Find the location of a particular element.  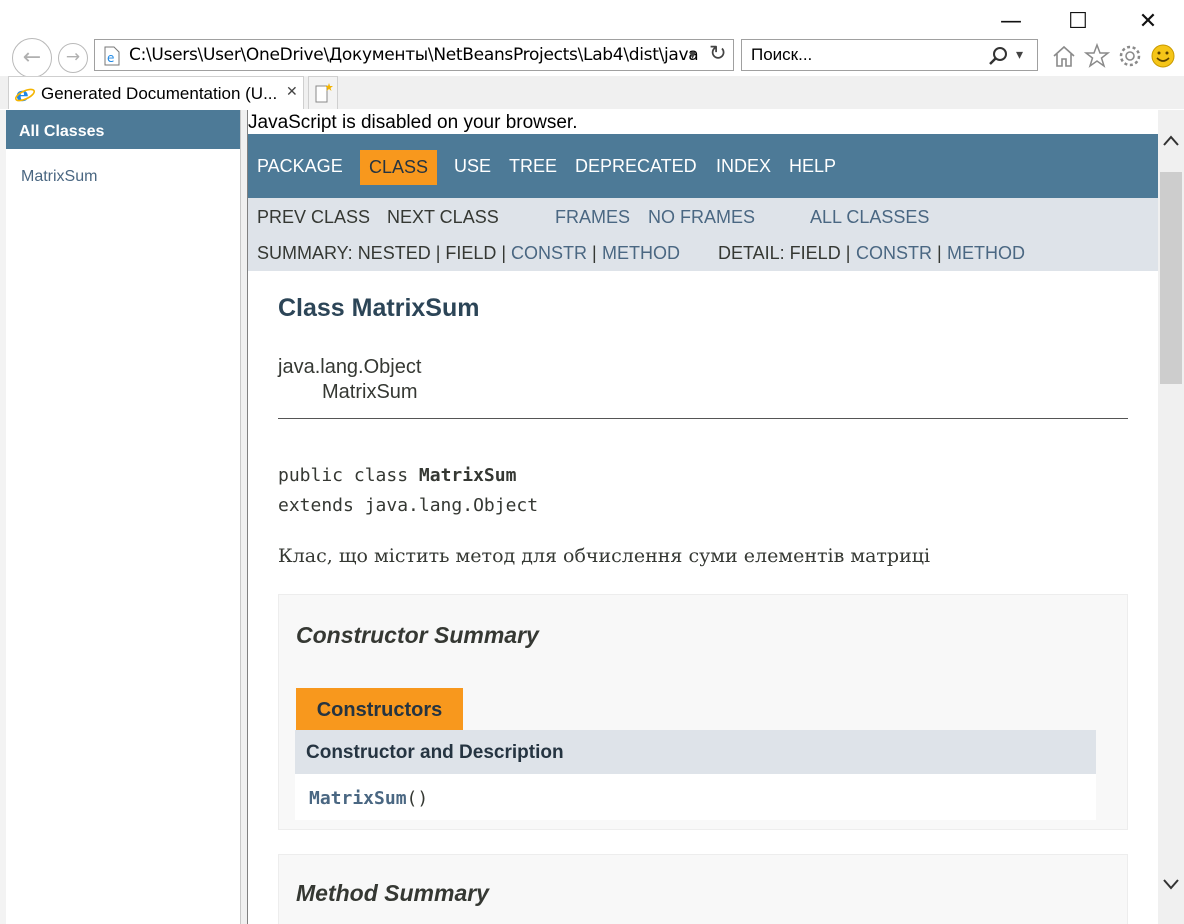

summary-method-link: METHOD is located at coordinates (641, 253).